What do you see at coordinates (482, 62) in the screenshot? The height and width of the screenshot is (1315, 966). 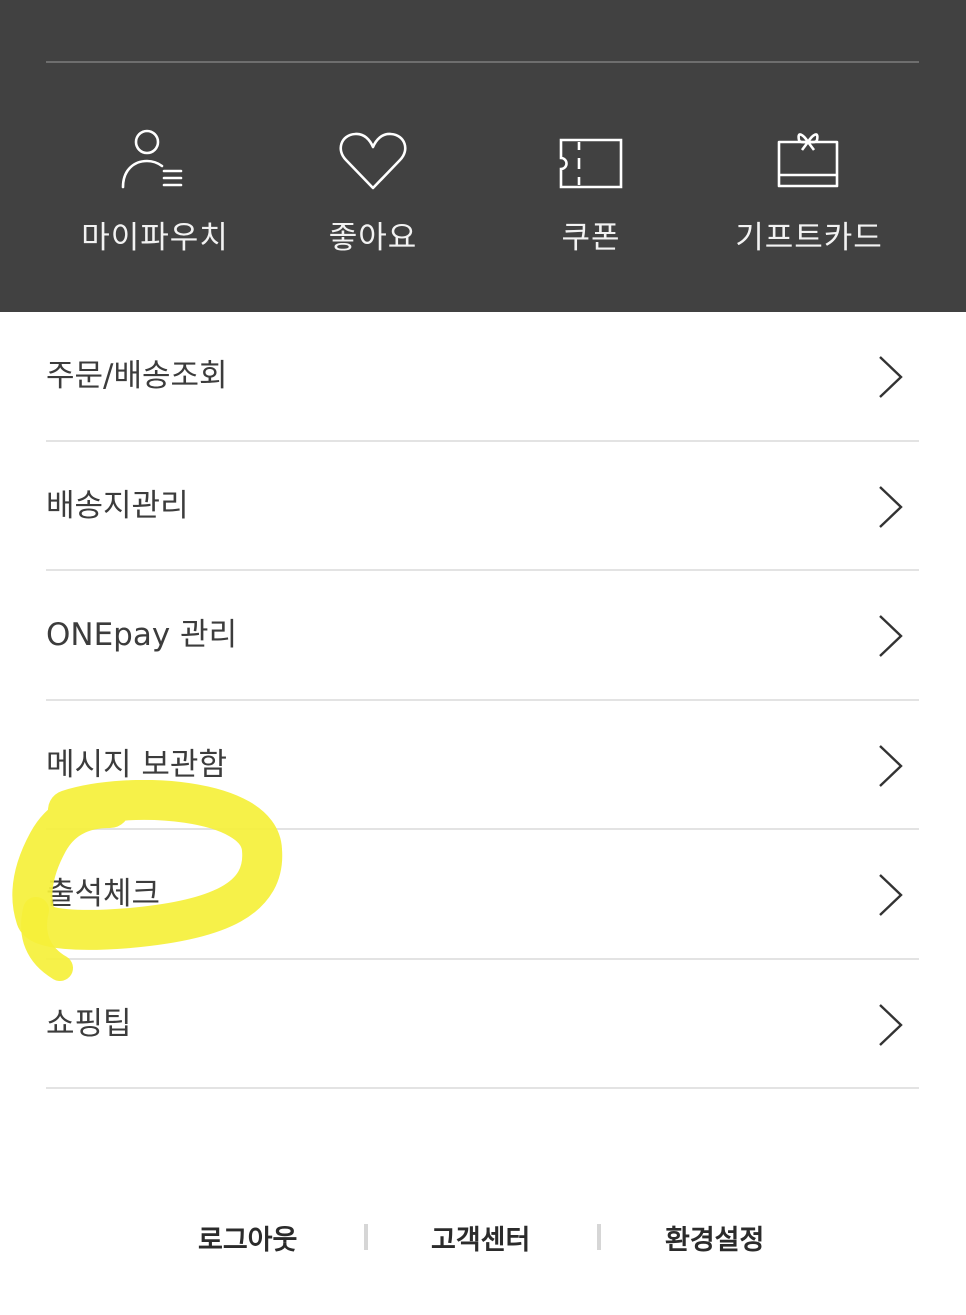 I see `top-divider` at bounding box center [482, 62].